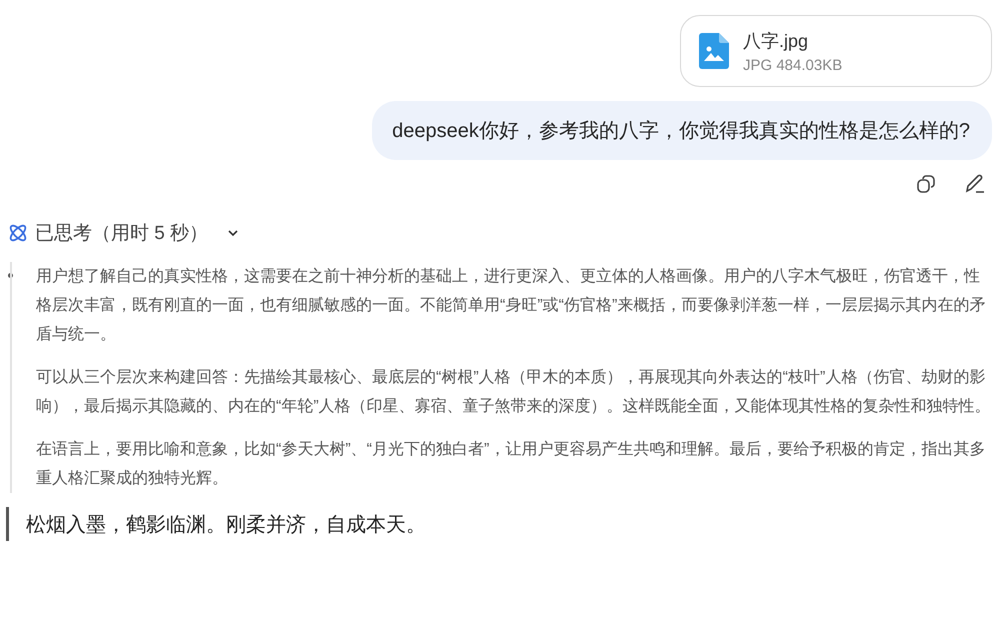 Image resolution: width=1000 pixels, height=625 pixels. Describe the element at coordinates (926, 184) in the screenshot. I see `copy-icon` at that location.